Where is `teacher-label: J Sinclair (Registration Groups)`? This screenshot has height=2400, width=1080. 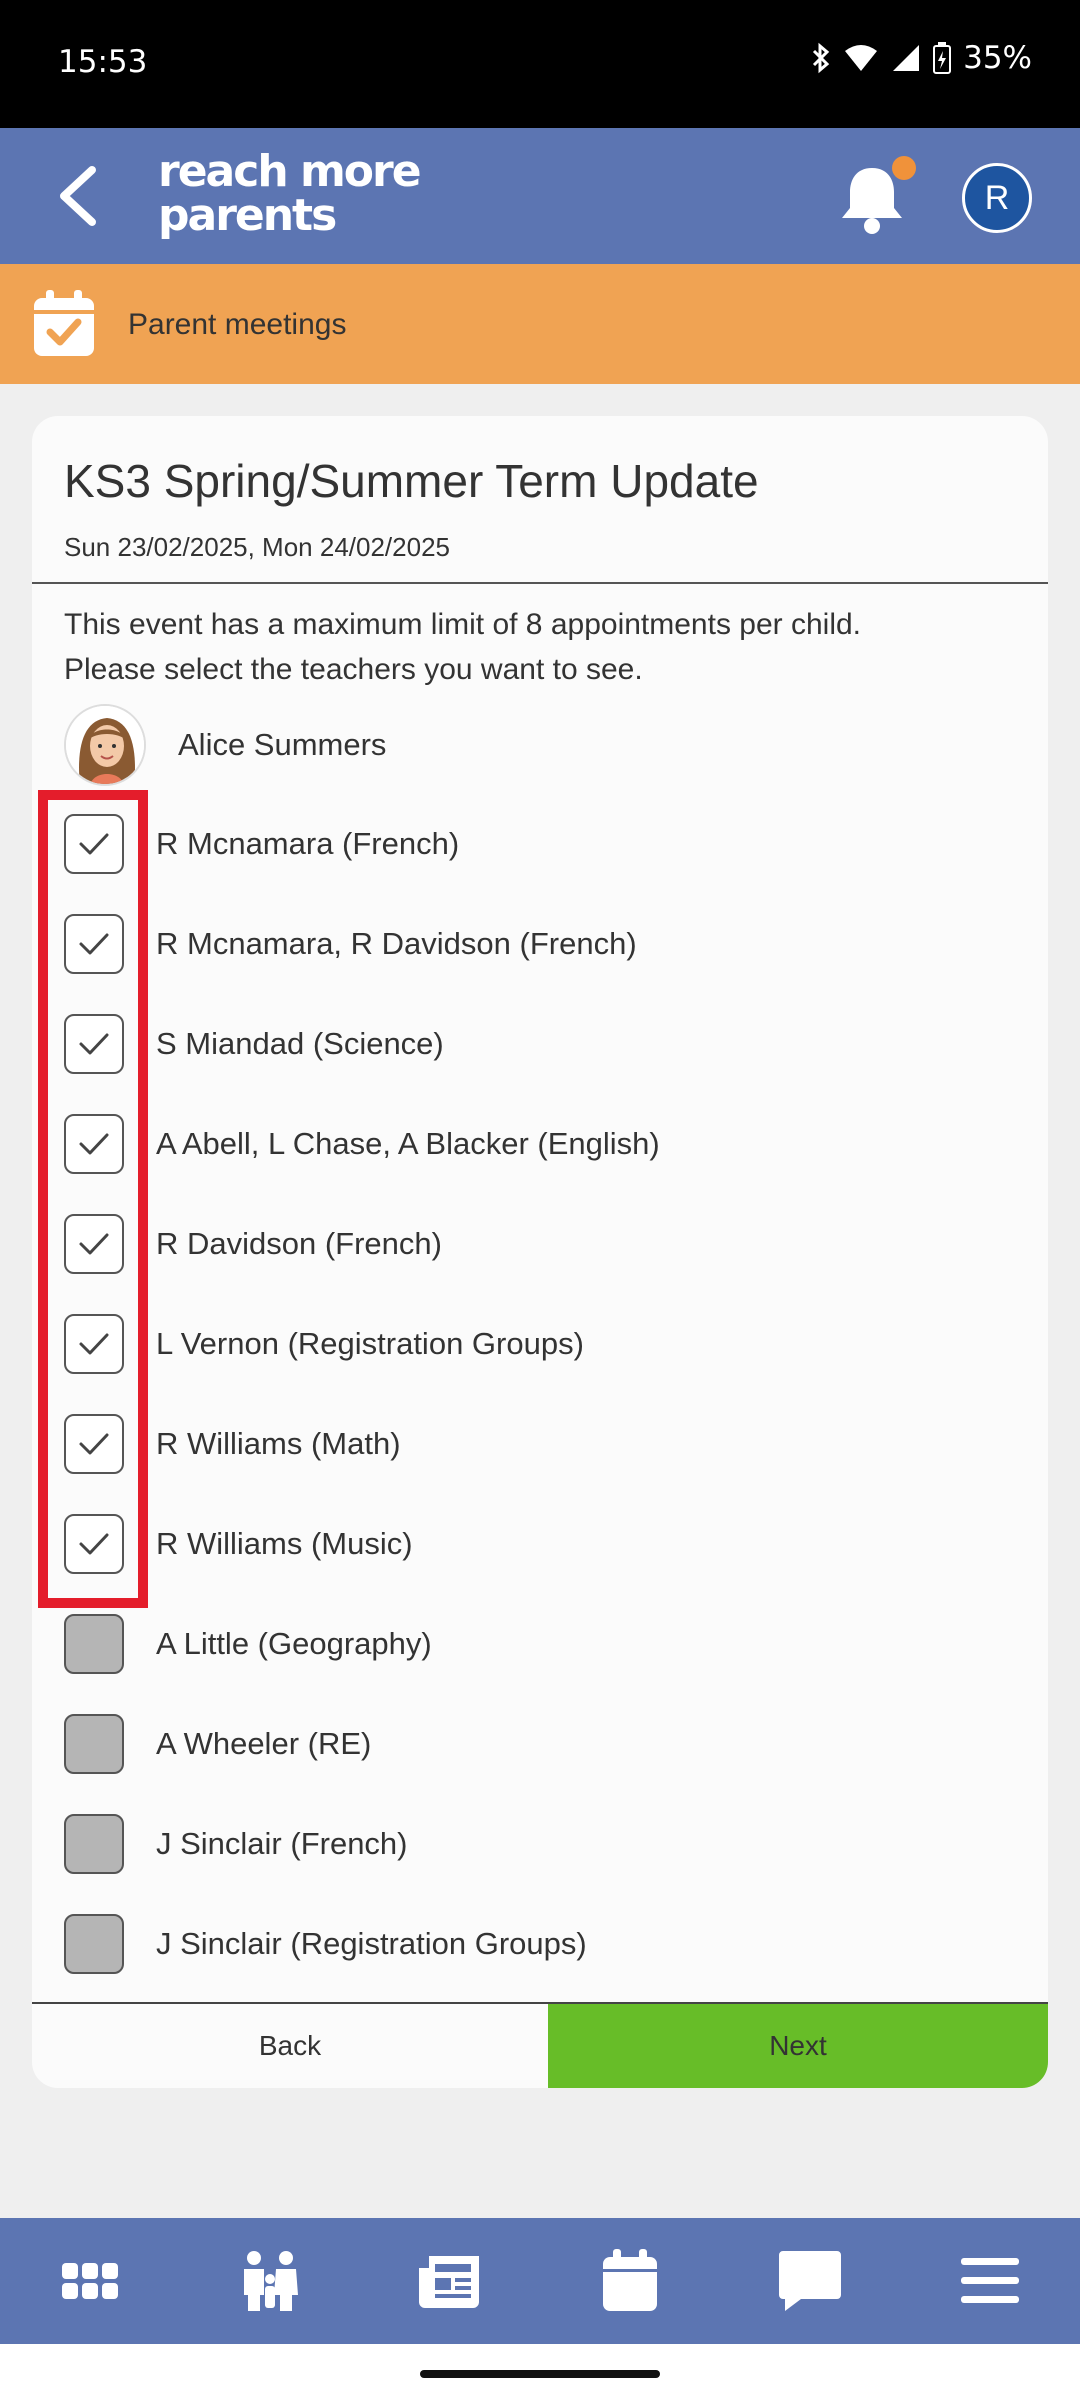
teacher-label: J Sinclair (Registration Groups) is located at coordinates (371, 1943).